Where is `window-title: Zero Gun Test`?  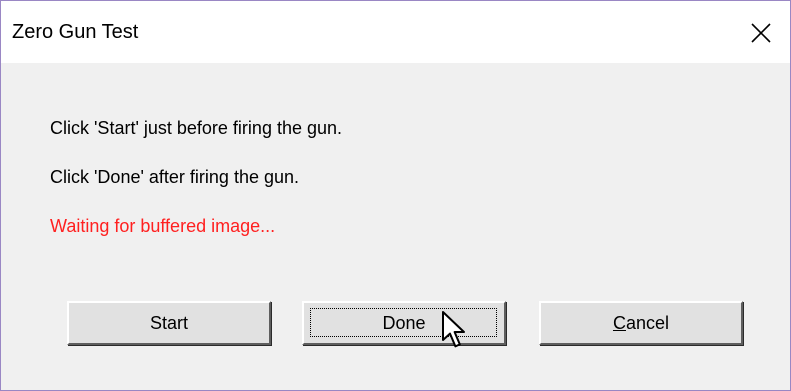
window-title: Zero Gun Test is located at coordinates (75, 32).